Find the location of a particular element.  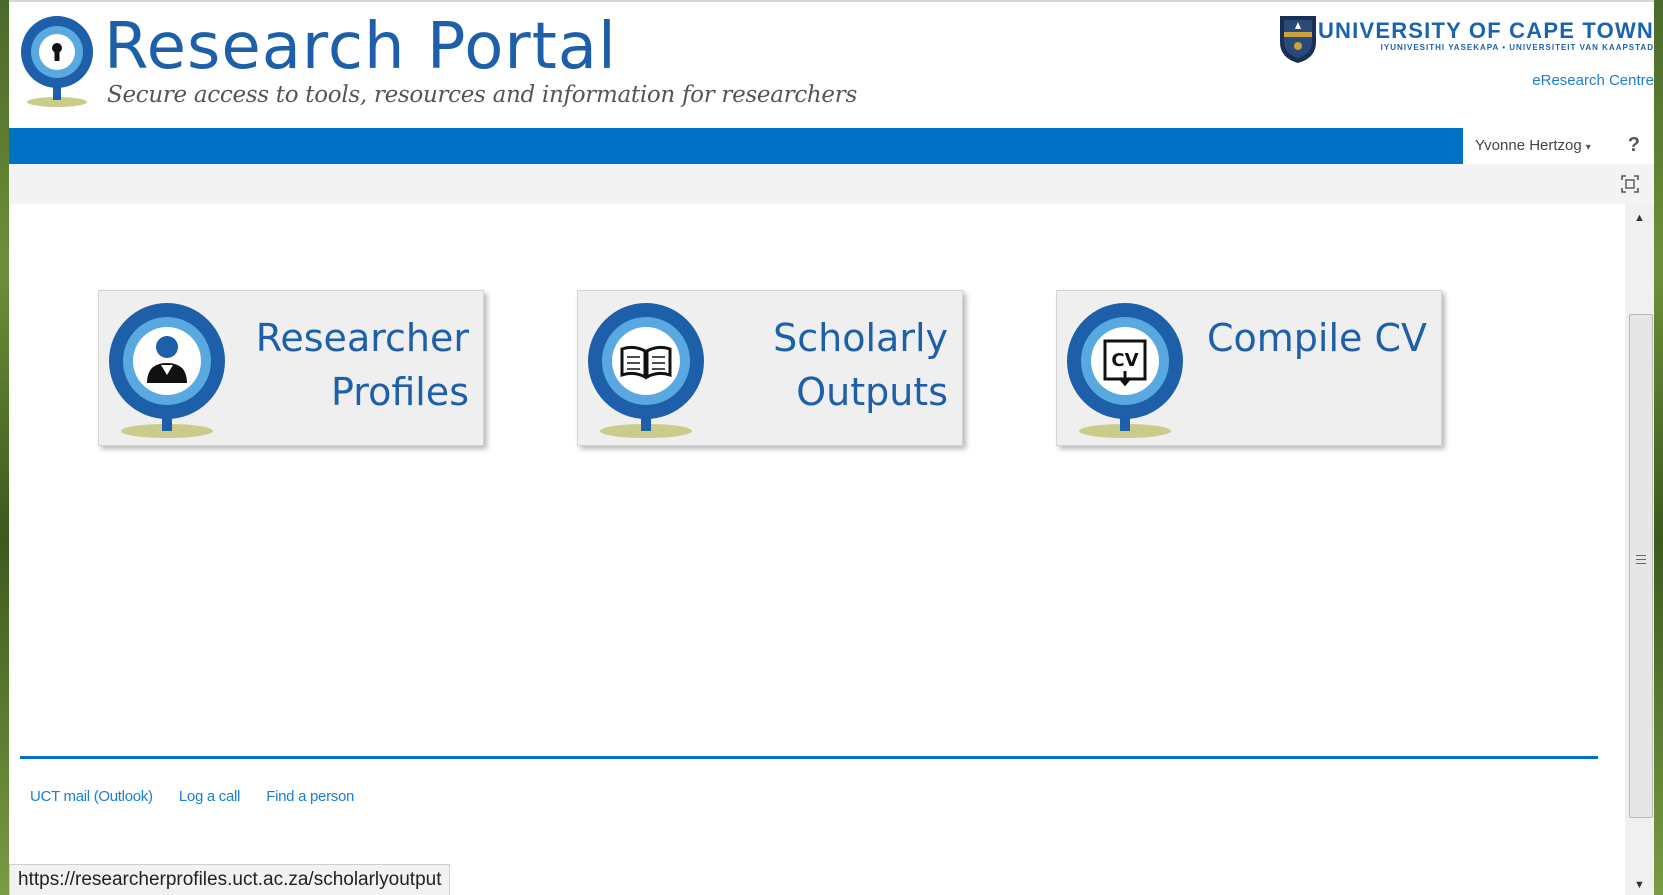

chevron-down-icon: ▾ is located at coordinates (1588, 147).